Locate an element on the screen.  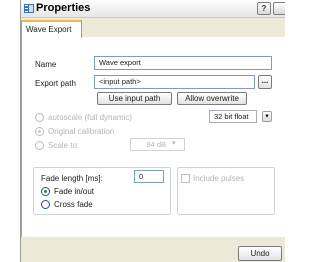
format-select: 32 bit float is located at coordinates (233, 116).